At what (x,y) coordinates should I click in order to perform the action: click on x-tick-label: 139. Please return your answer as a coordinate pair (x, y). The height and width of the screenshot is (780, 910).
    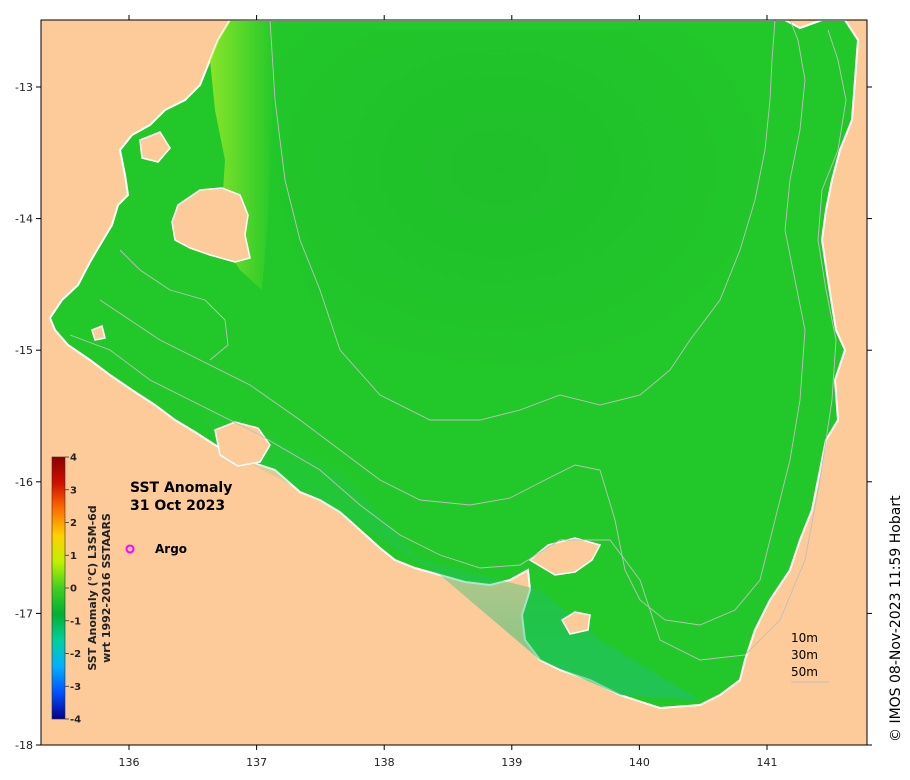
    Looking at the image, I should click on (511, 762).